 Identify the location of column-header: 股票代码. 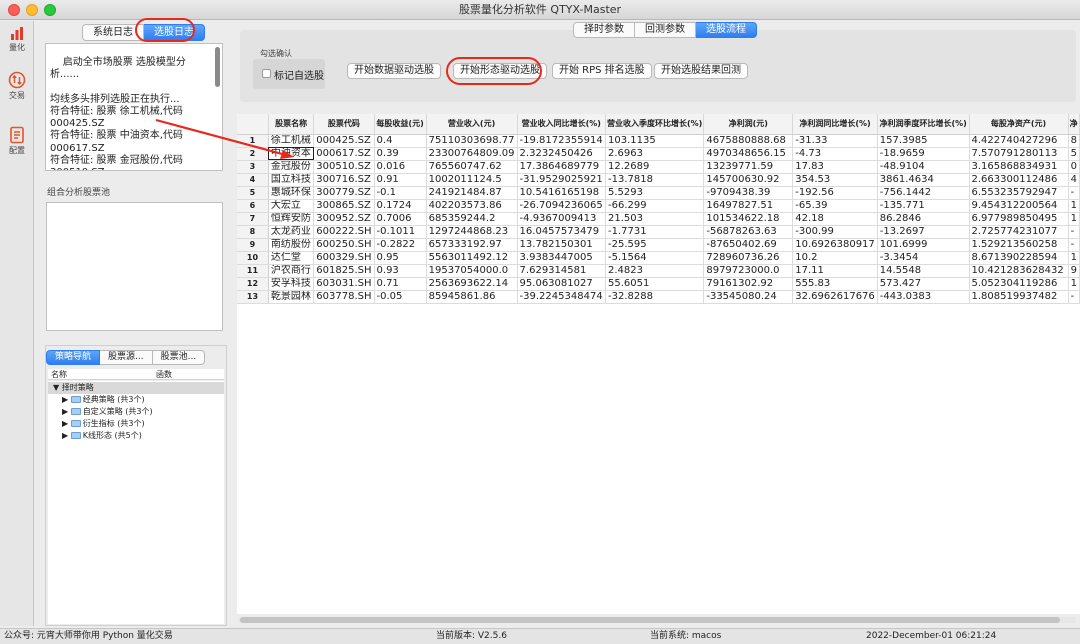
(344, 124).